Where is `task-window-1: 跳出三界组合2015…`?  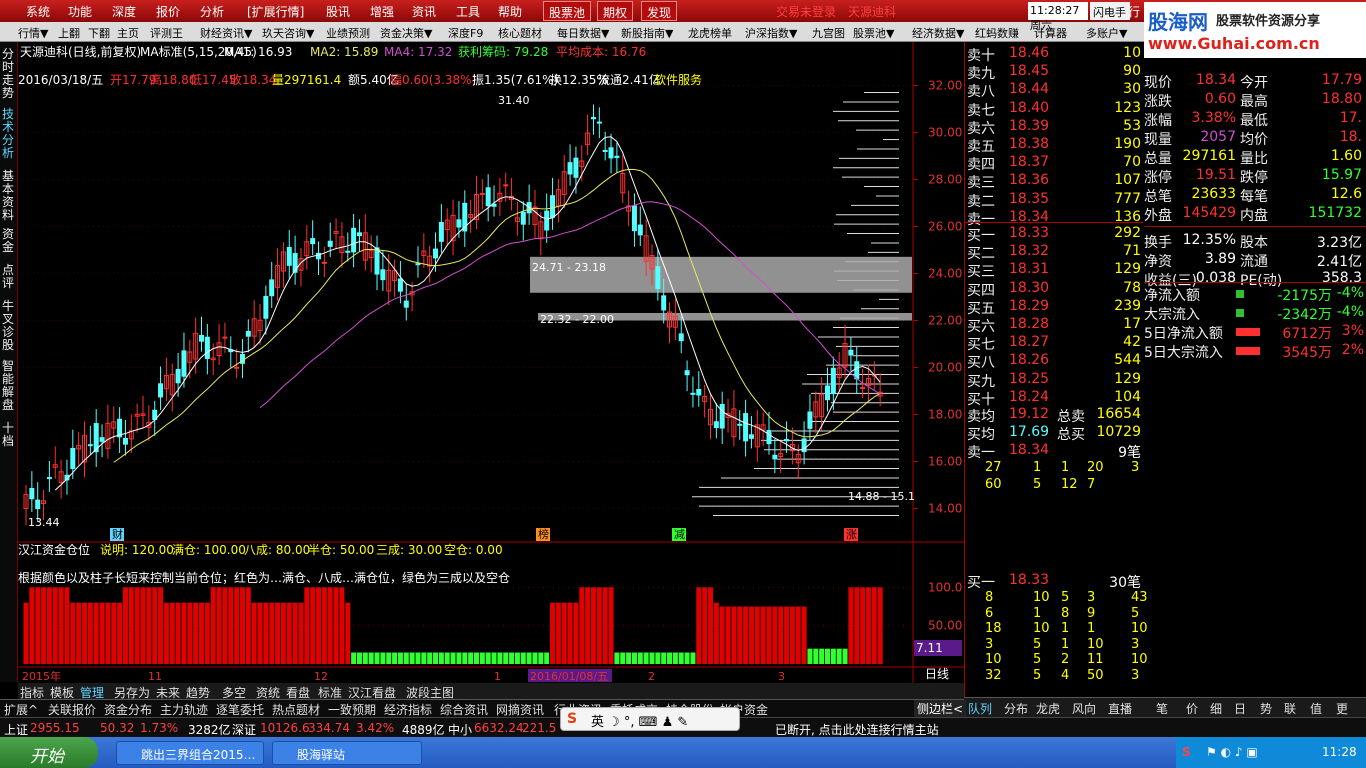 task-window-1: 跳出三界组合2015… is located at coordinates (190, 753).